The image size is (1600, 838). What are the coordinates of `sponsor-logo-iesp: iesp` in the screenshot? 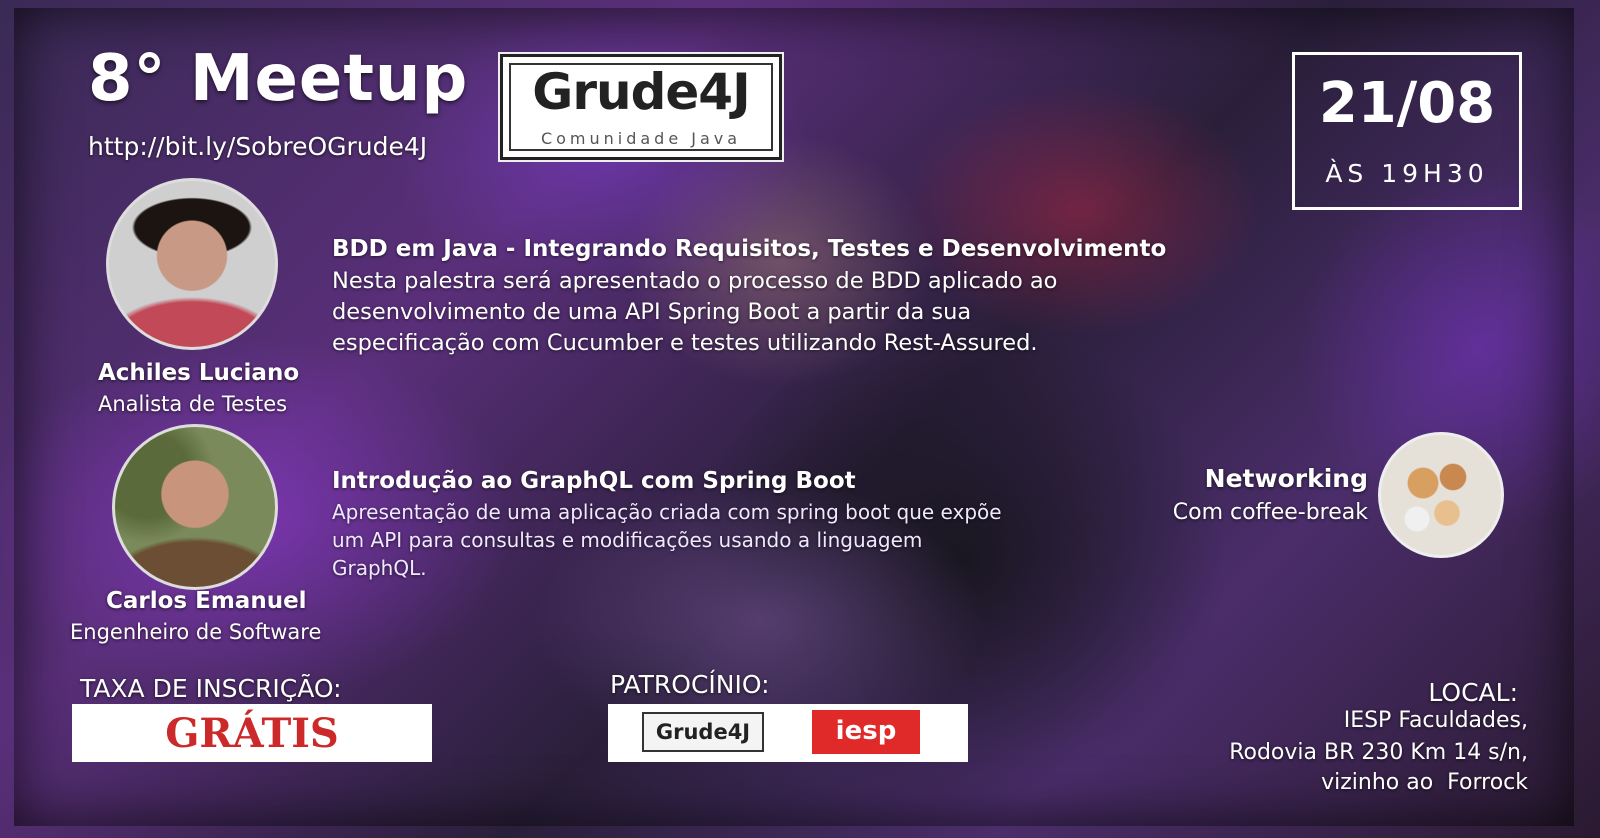 It's located at (866, 732).